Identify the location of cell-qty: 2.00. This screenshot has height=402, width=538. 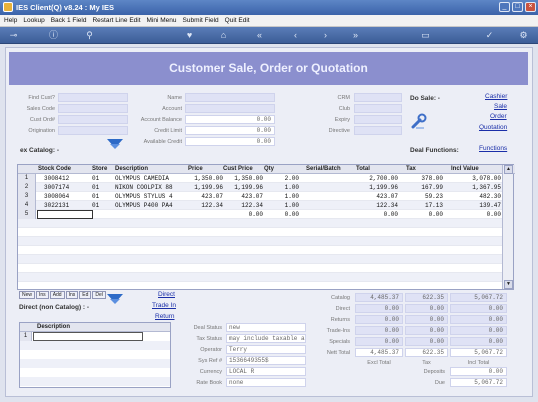
(281, 178).